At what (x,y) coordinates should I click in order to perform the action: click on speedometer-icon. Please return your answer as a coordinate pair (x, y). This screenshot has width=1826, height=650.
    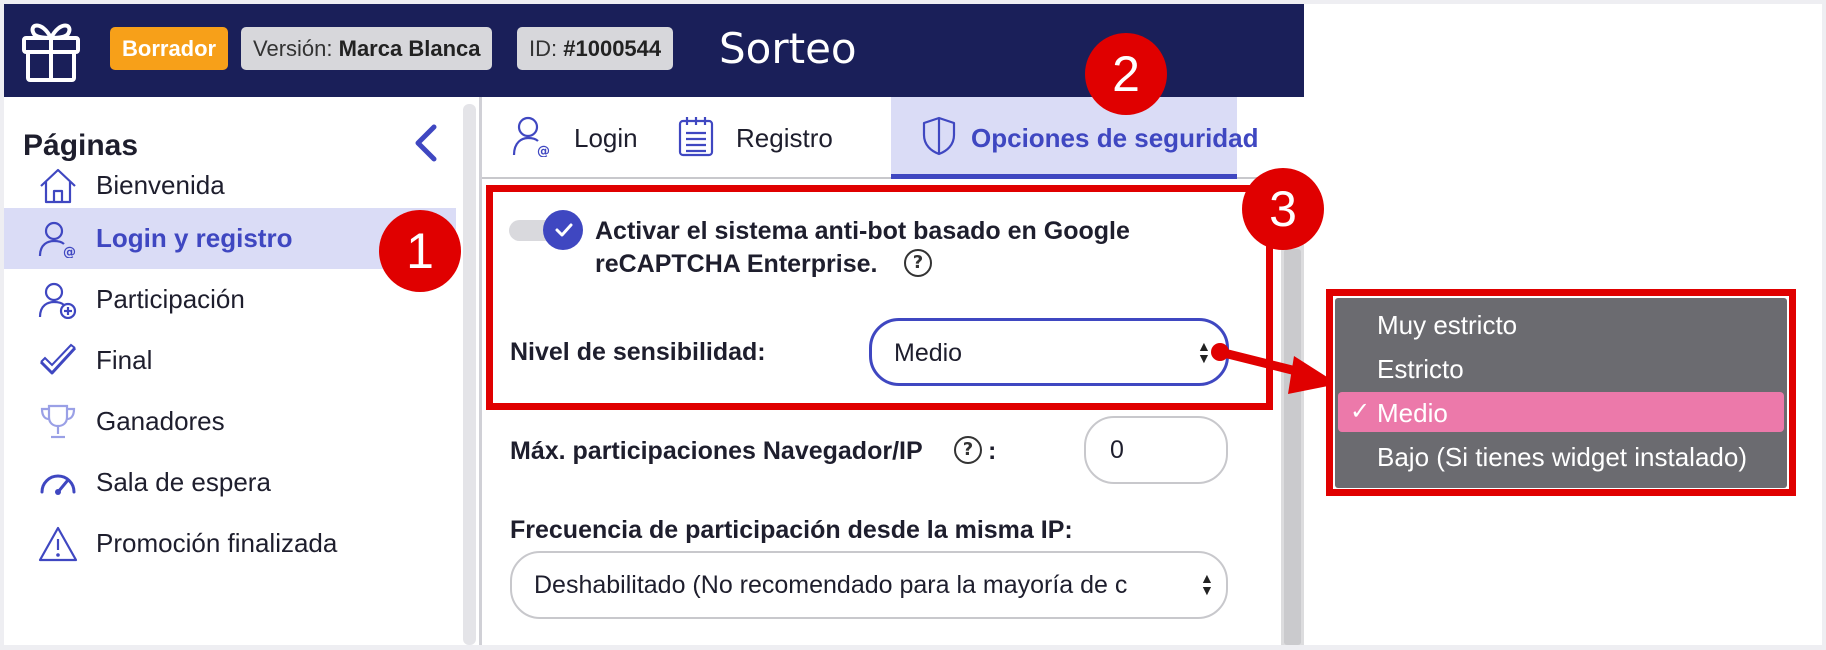
    Looking at the image, I should click on (58, 484).